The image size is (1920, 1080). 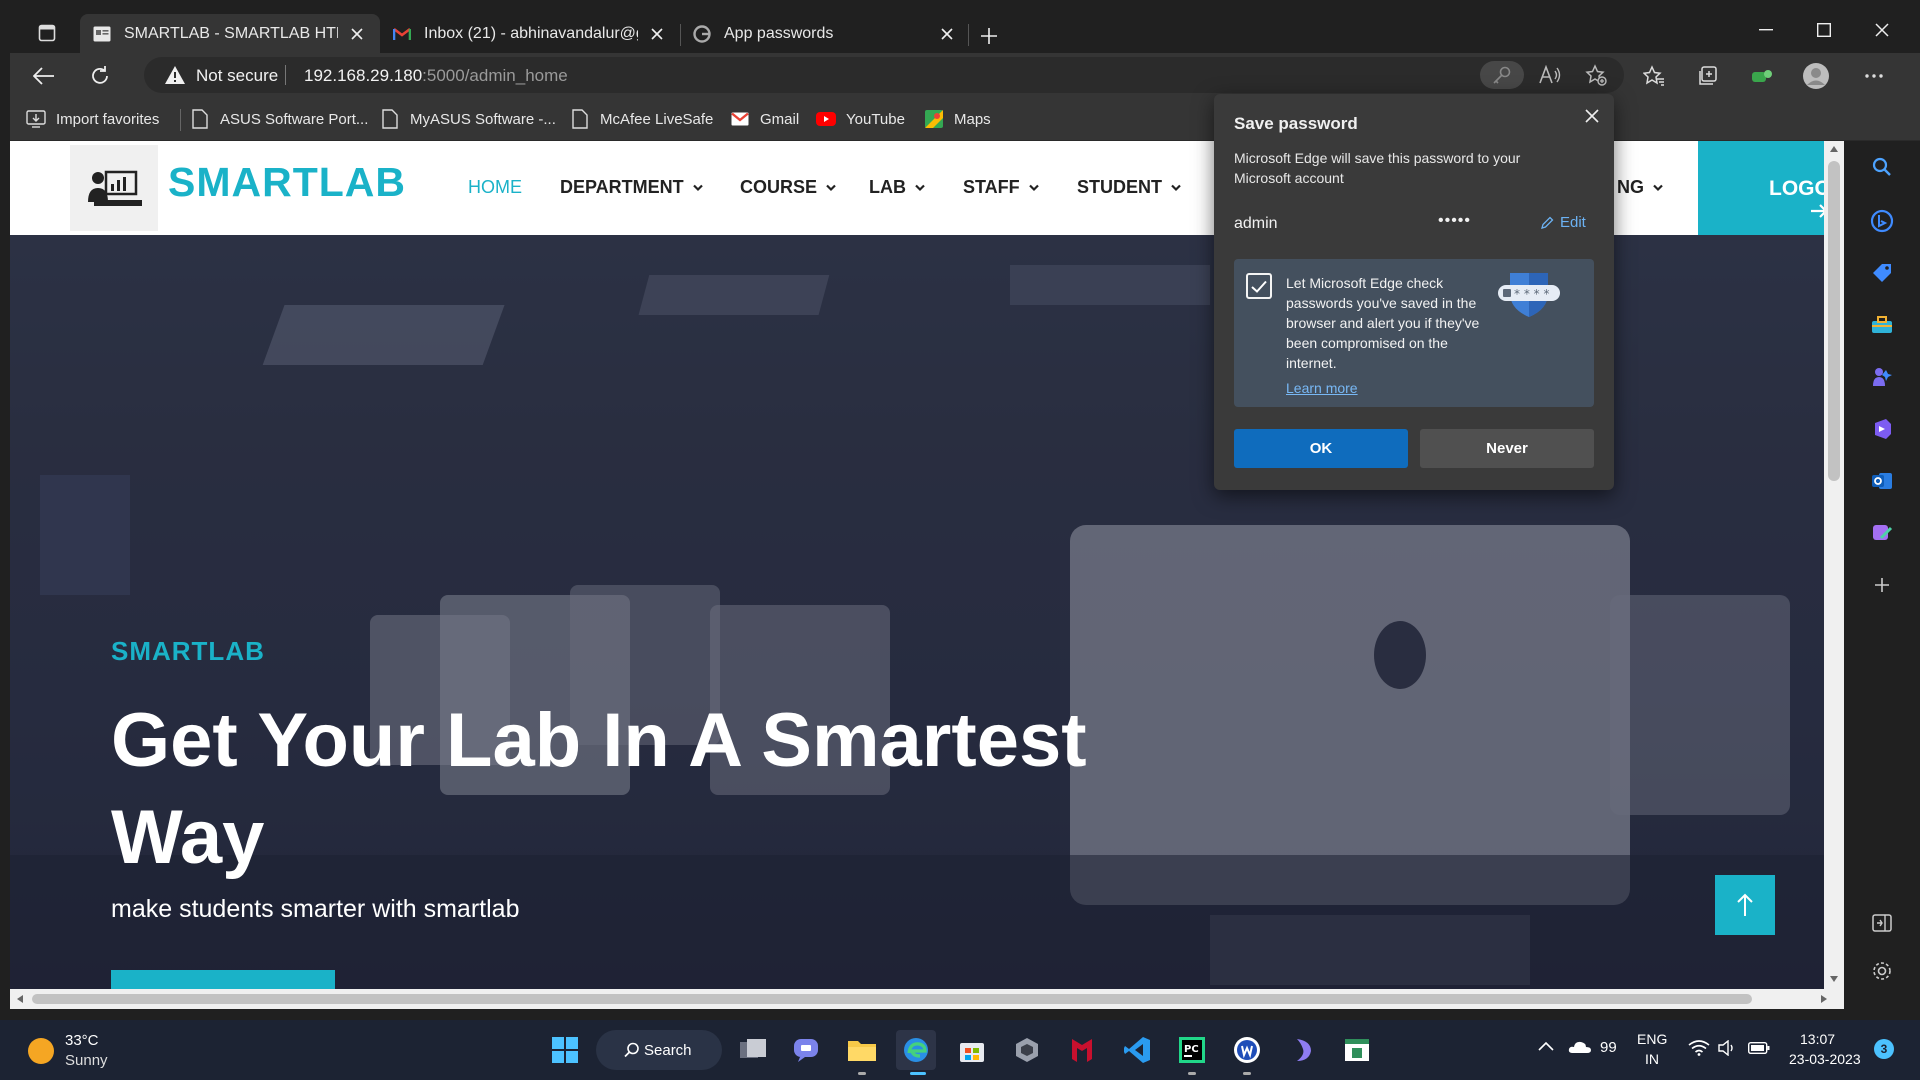 I want to click on sidebar-add-button, so click(x=1882, y=585).